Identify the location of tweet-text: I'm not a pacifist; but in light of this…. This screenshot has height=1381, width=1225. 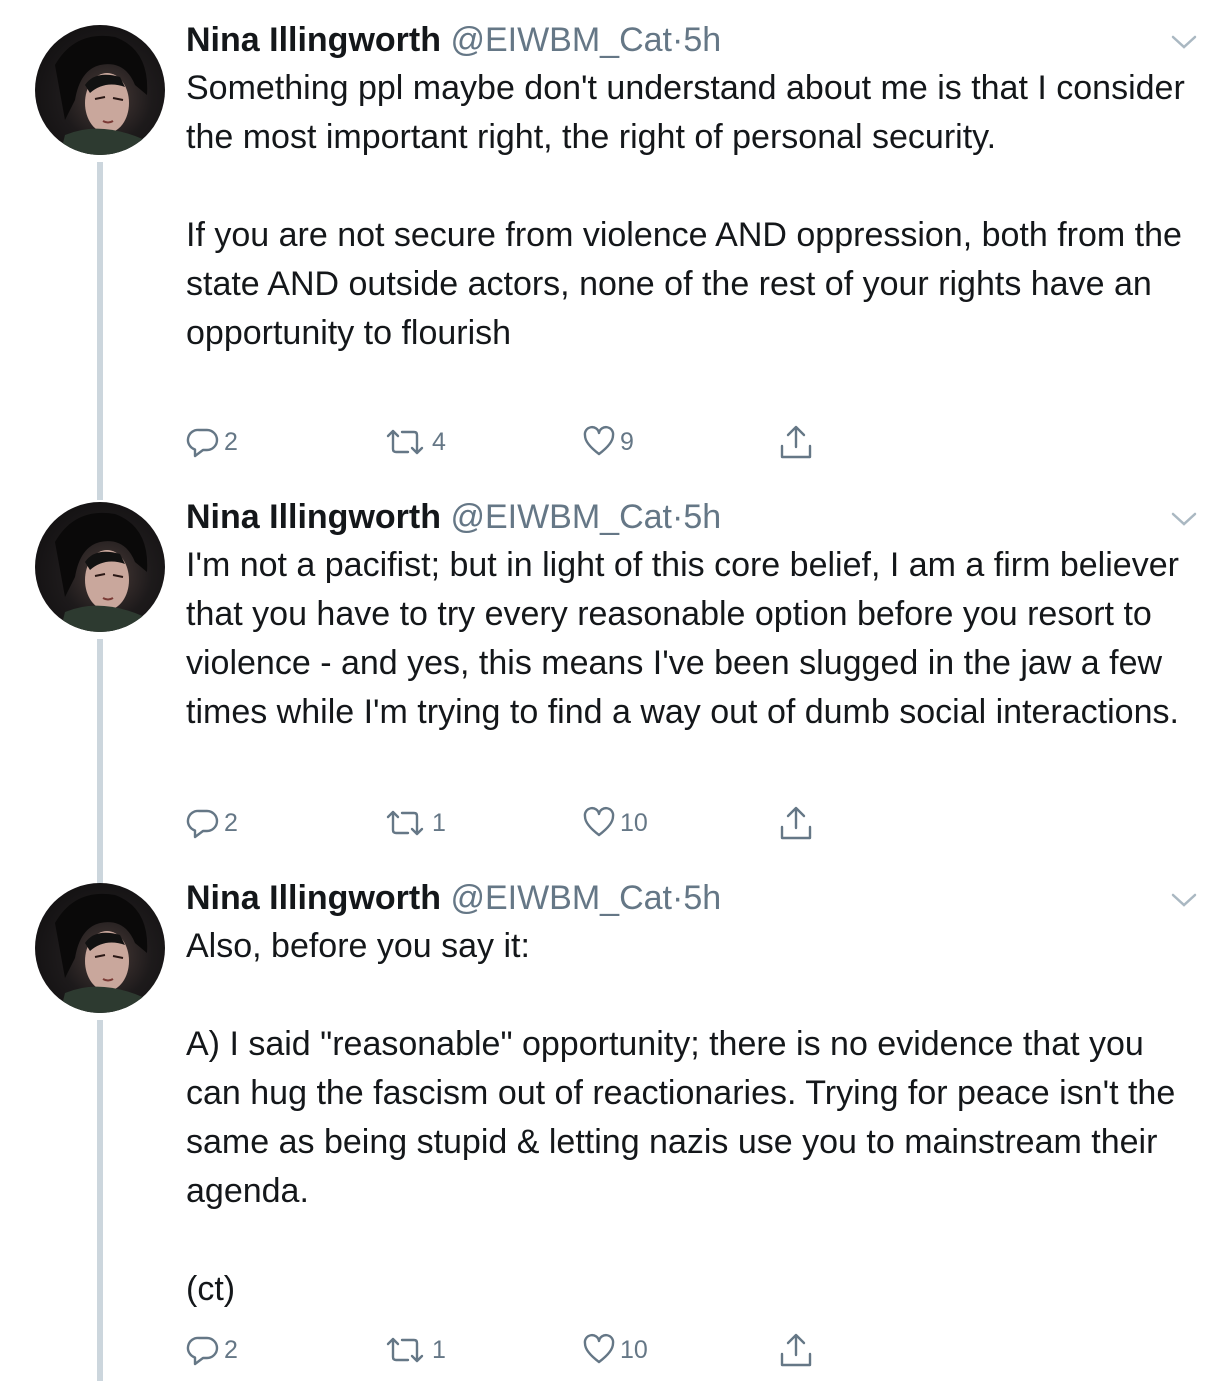
(687, 638).